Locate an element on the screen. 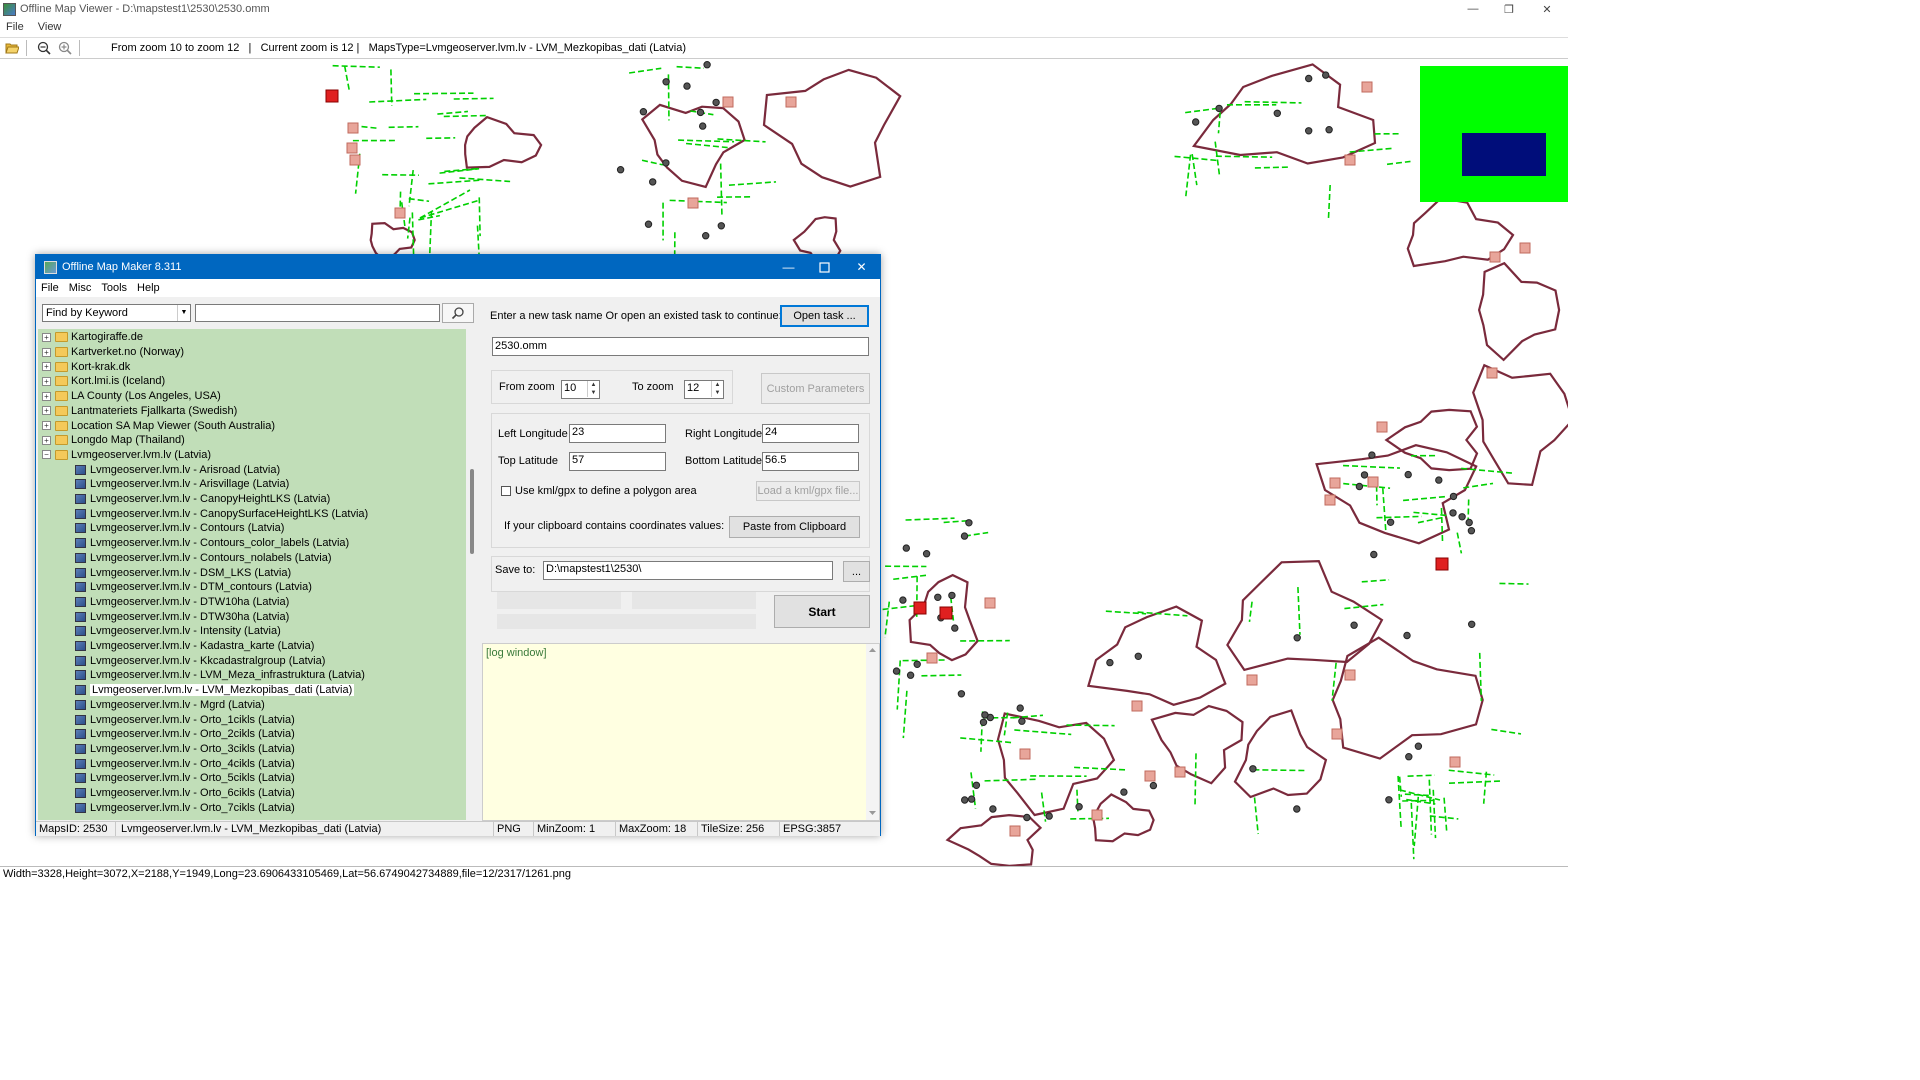 The width and height of the screenshot is (1920, 1080). kml-checkbox is located at coordinates (506, 491).